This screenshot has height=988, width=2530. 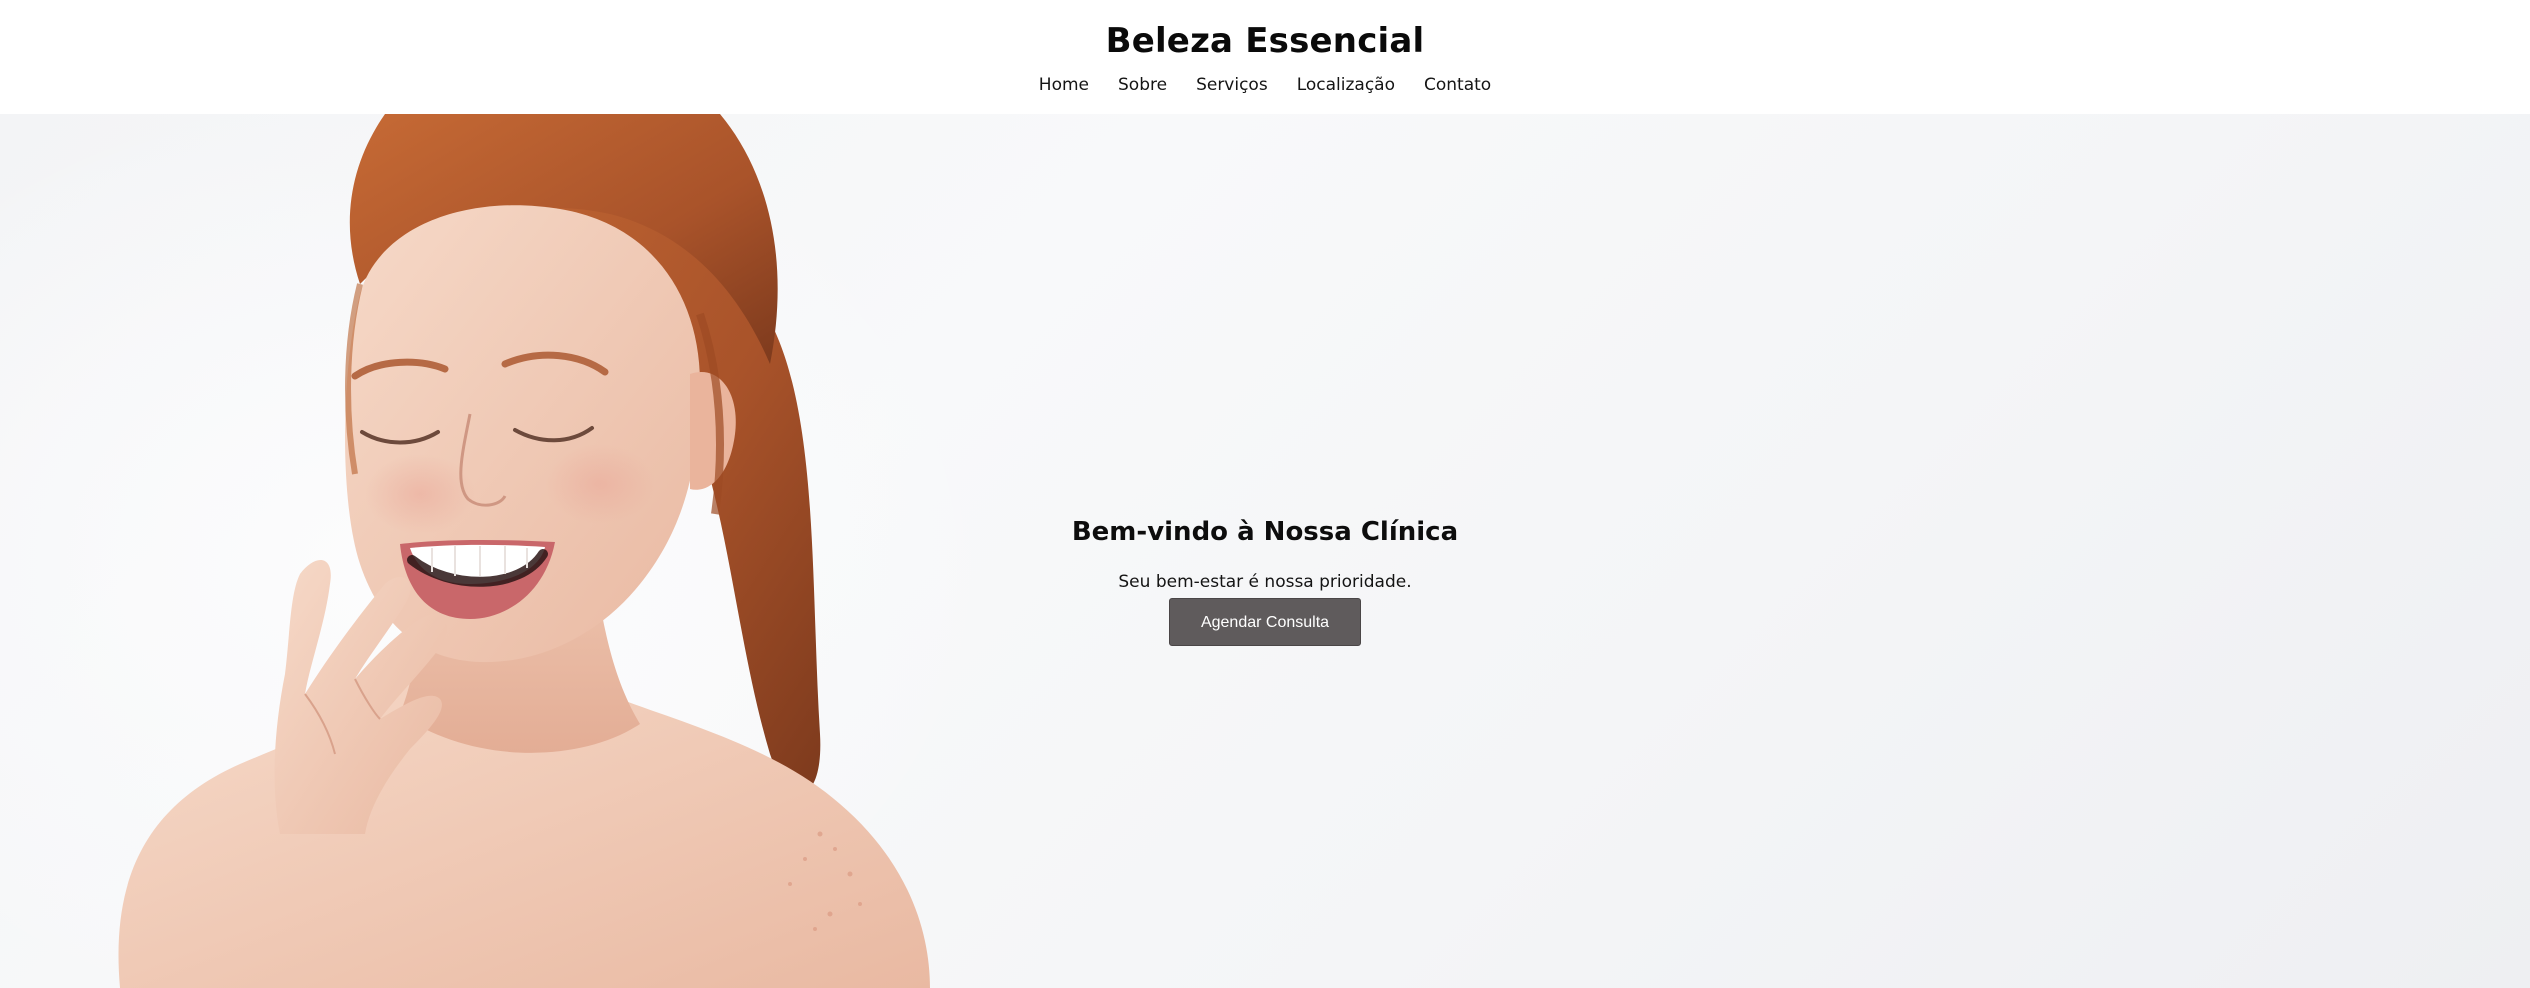 What do you see at coordinates (1265, 532) in the screenshot?
I see `hero-heading: Bem-vindo à Nossa Clínica` at bounding box center [1265, 532].